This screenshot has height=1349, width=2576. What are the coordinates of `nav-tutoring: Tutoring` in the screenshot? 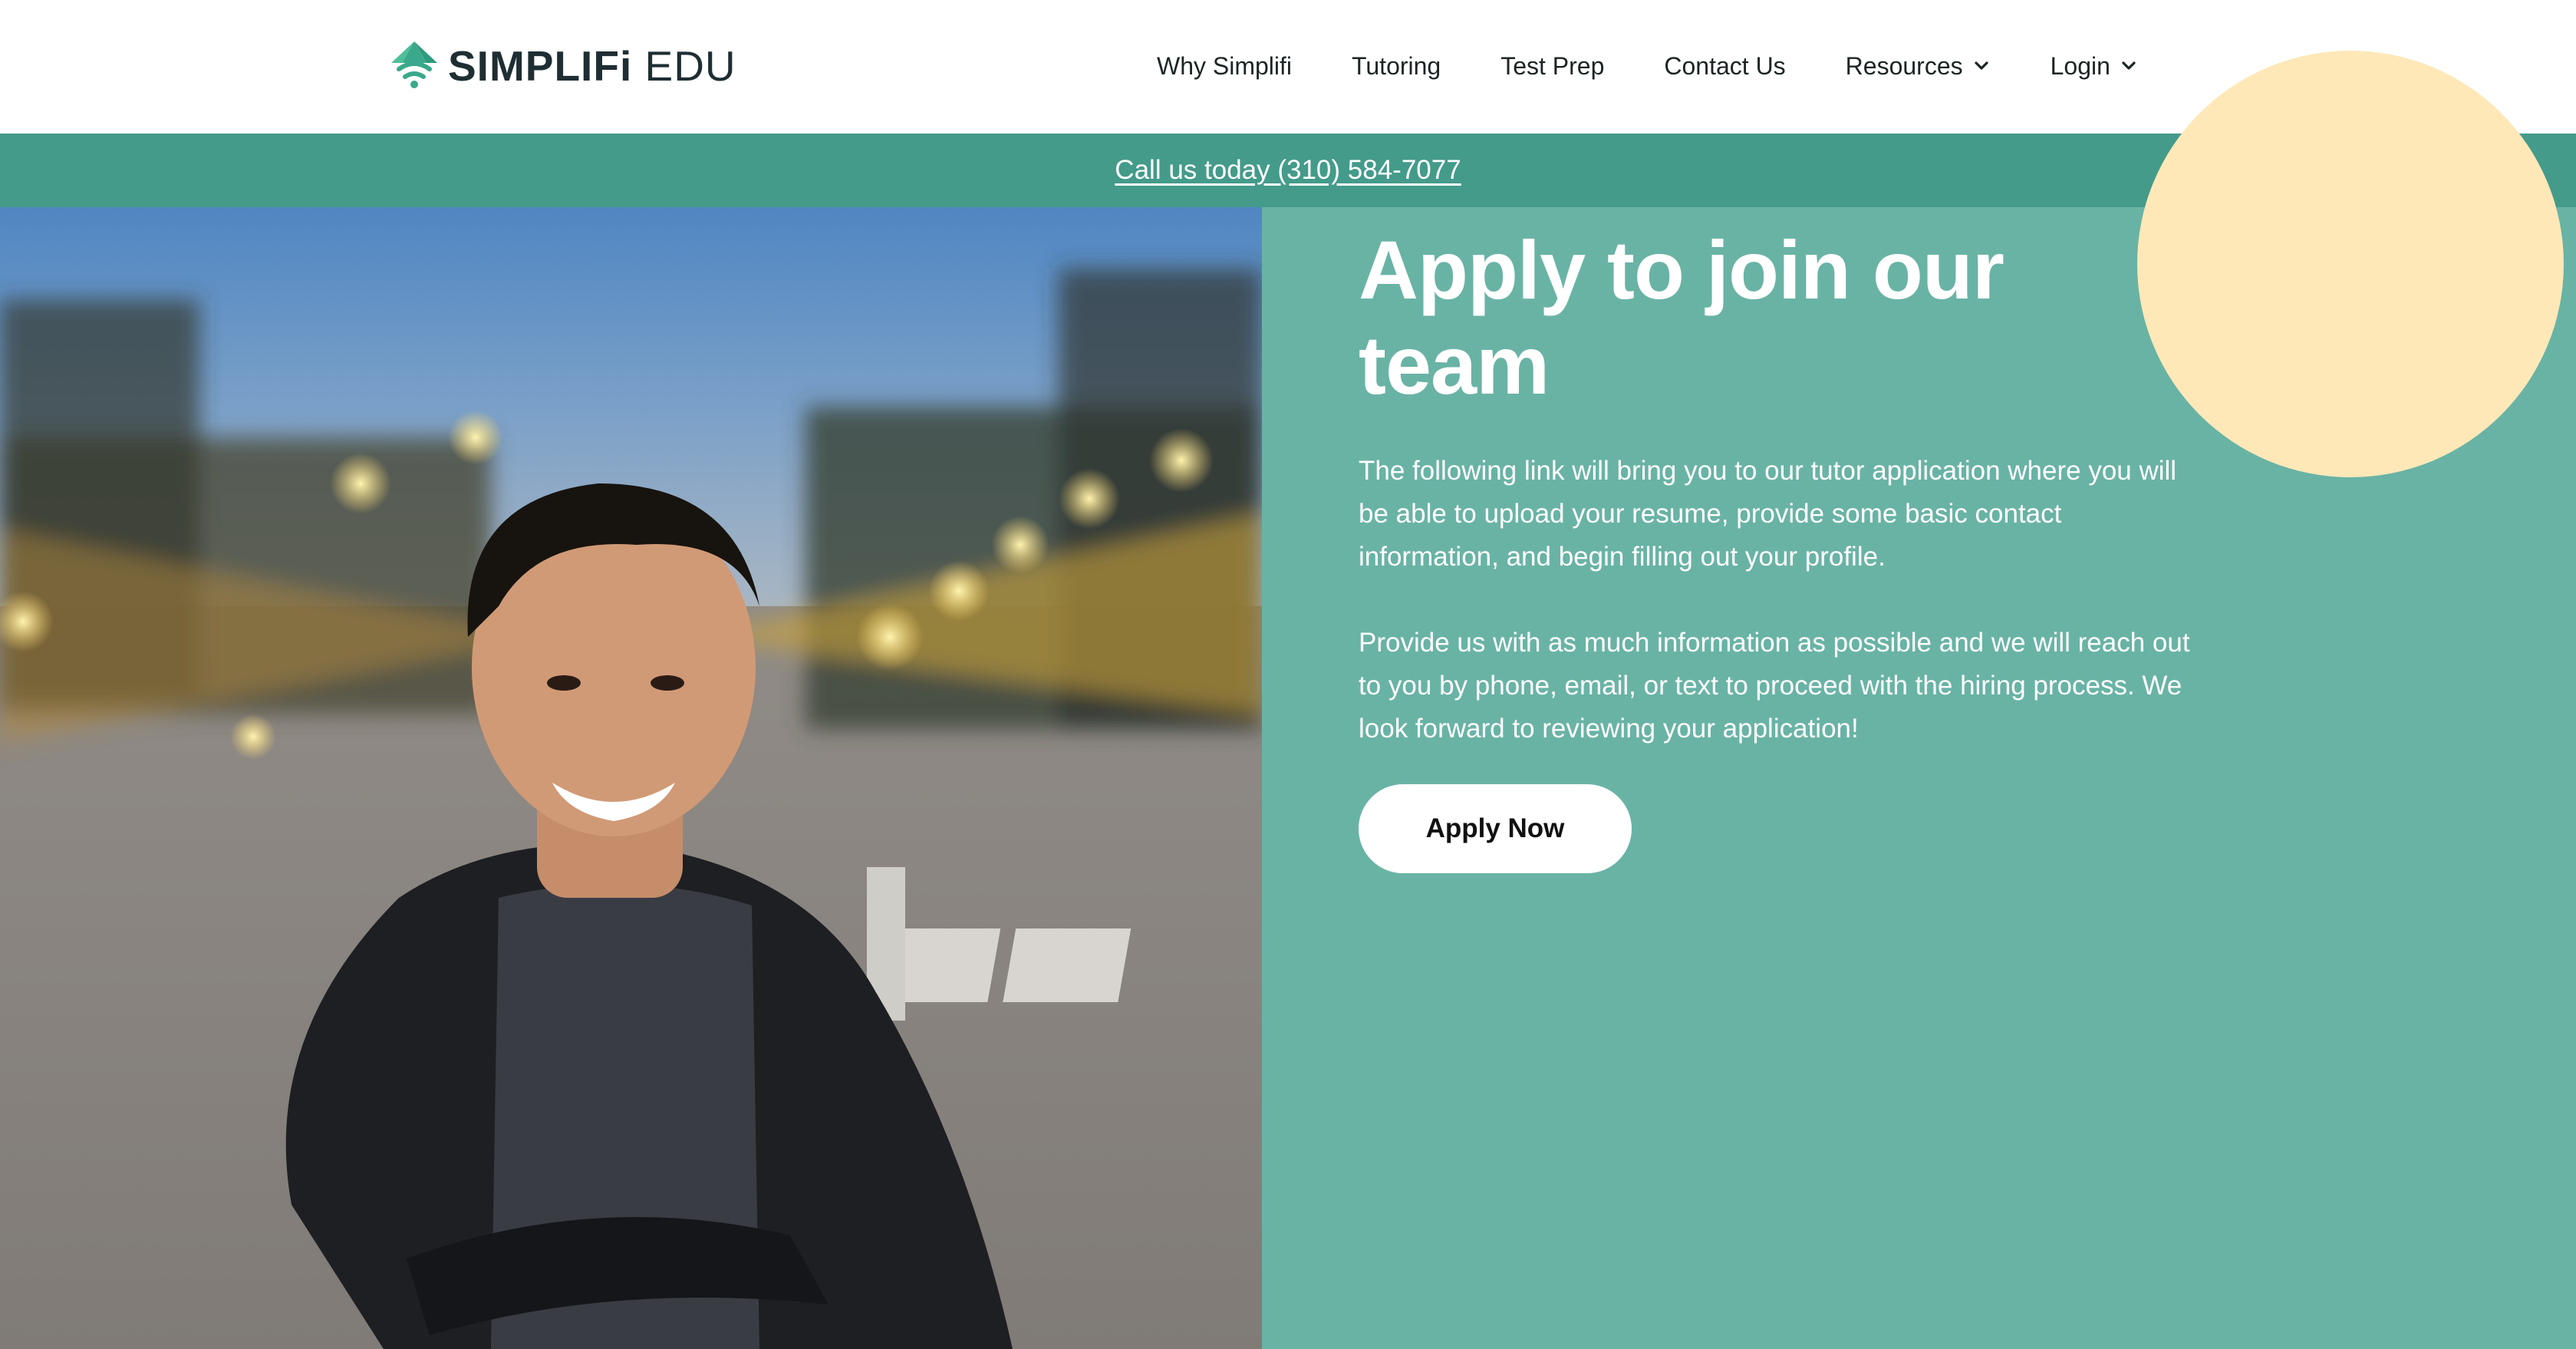 It's located at (1396, 66).